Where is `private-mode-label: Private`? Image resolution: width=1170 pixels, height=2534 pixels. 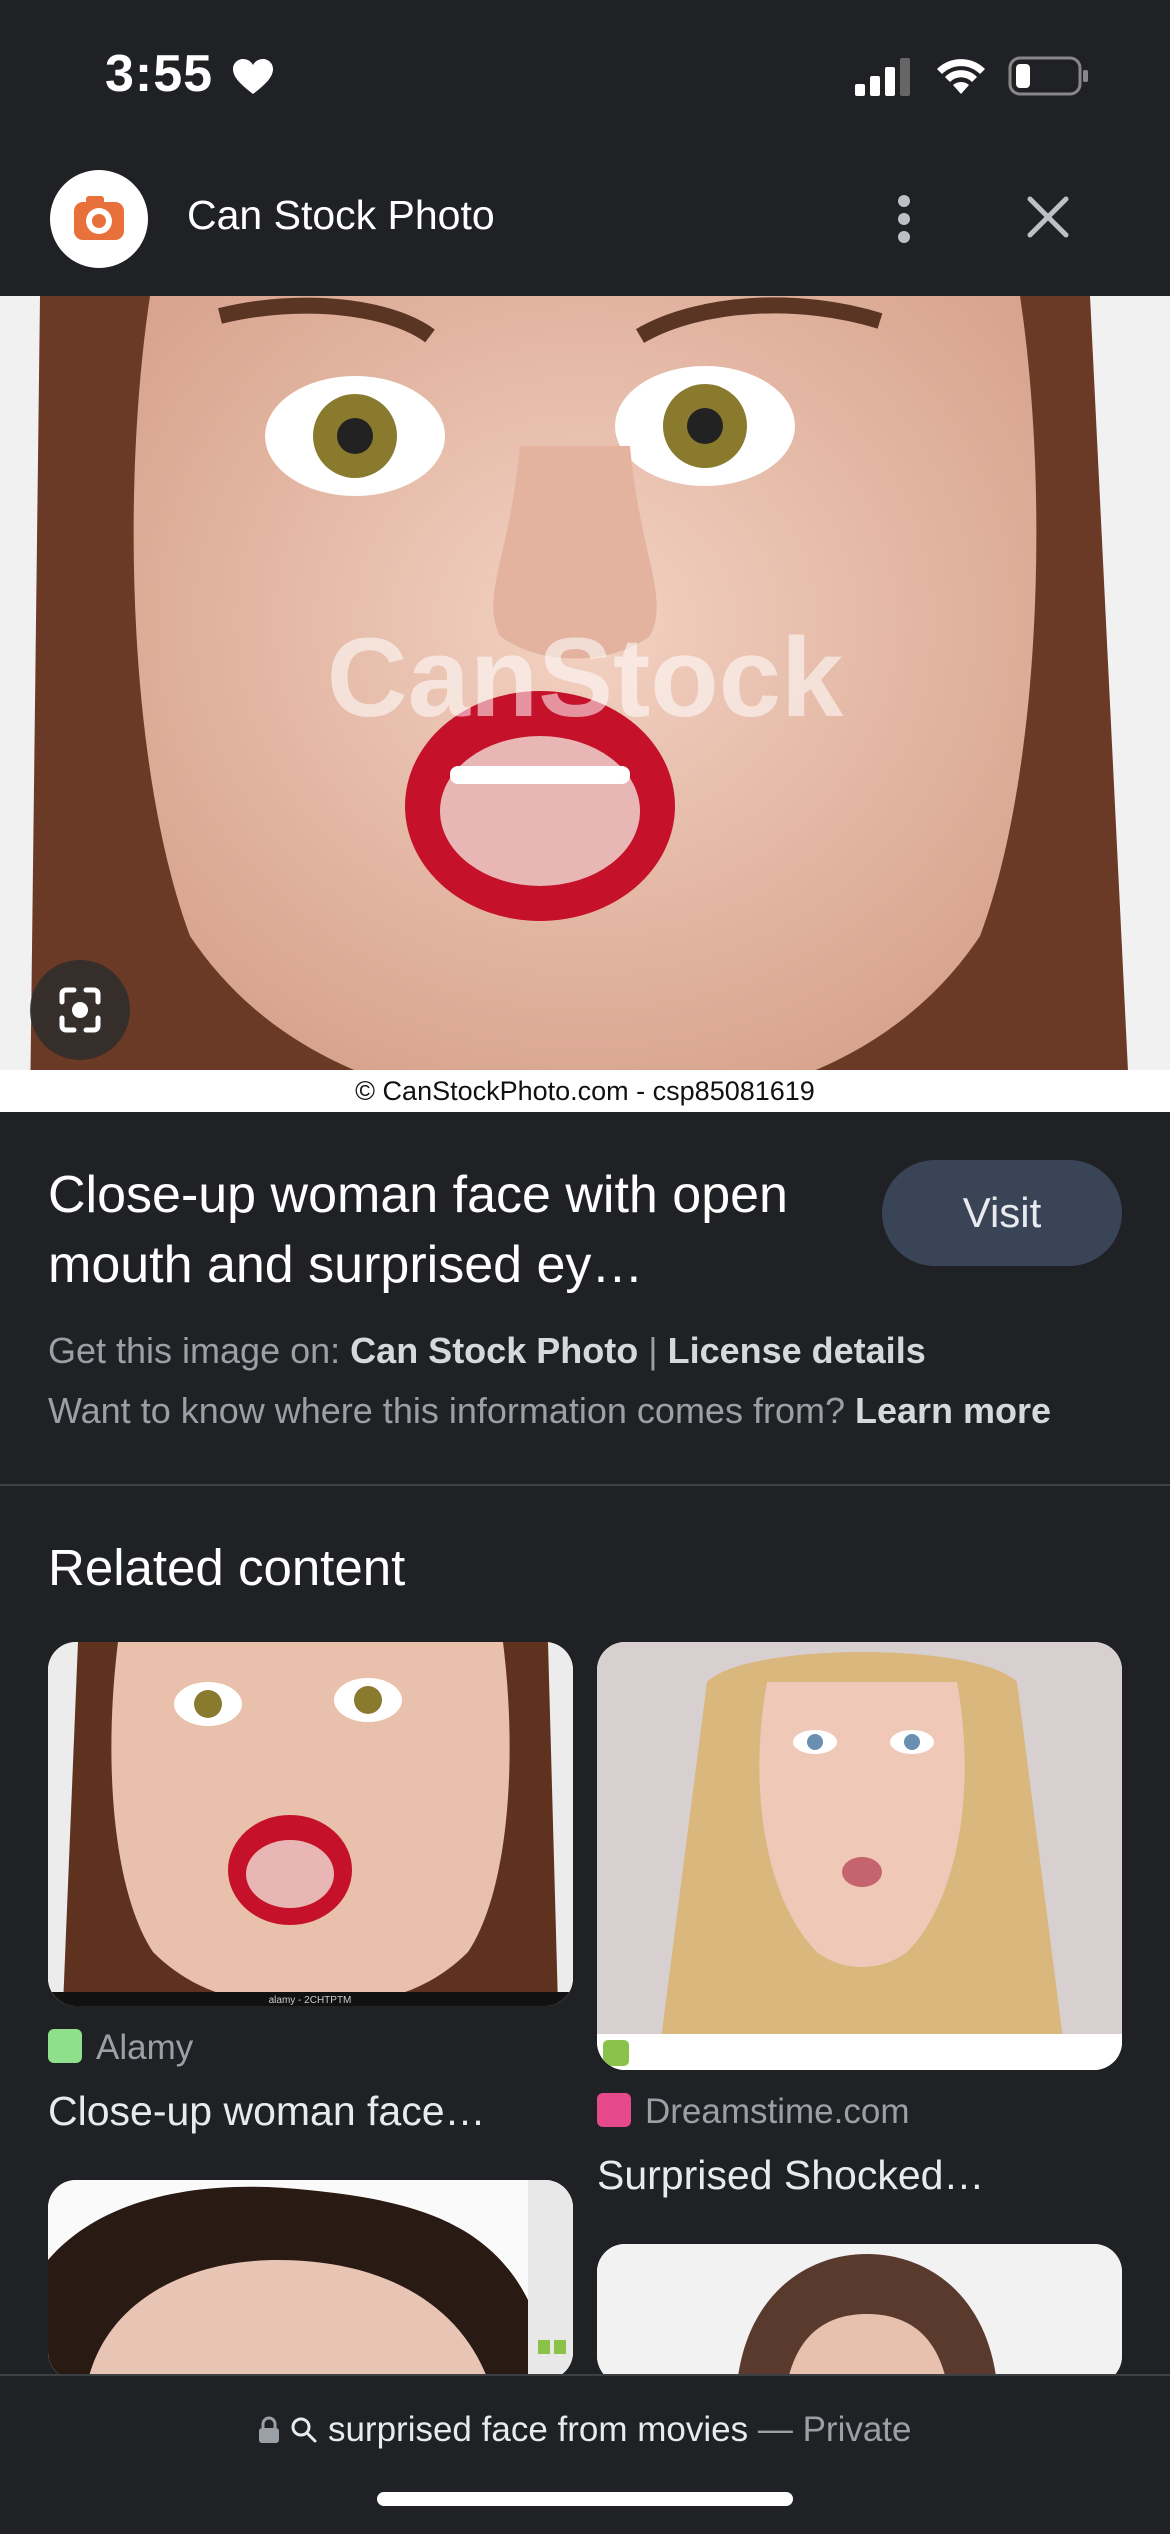 private-mode-label: Private is located at coordinates (857, 2429).